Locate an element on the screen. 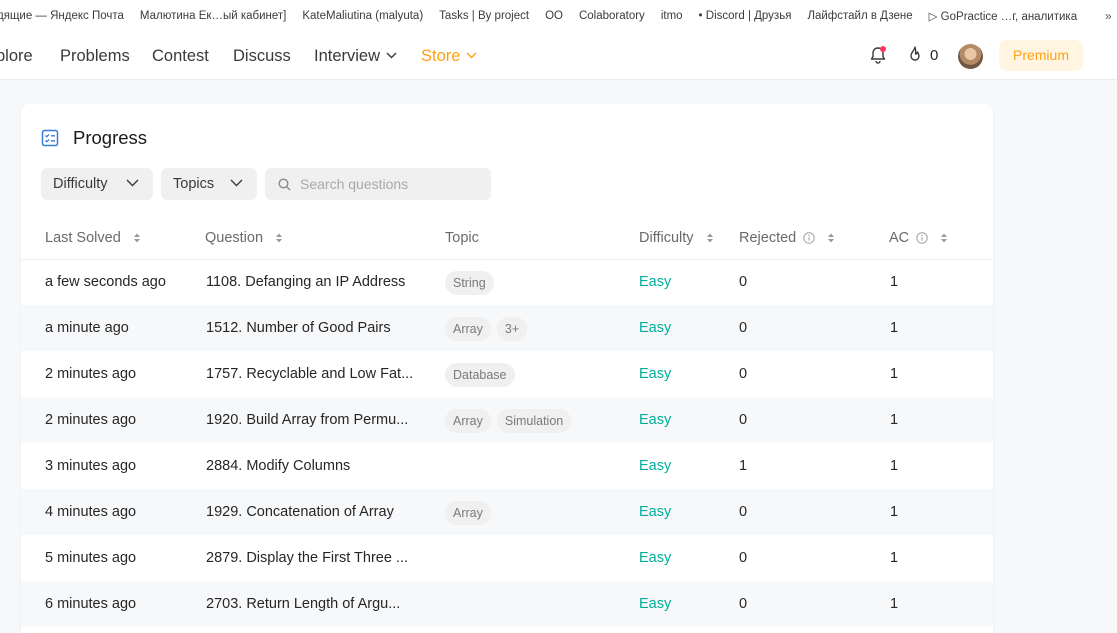 The height and width of the screenshot is (633, 1117). question-link: 1512. Number of Good Pairs is located at coordinates (298, 328).